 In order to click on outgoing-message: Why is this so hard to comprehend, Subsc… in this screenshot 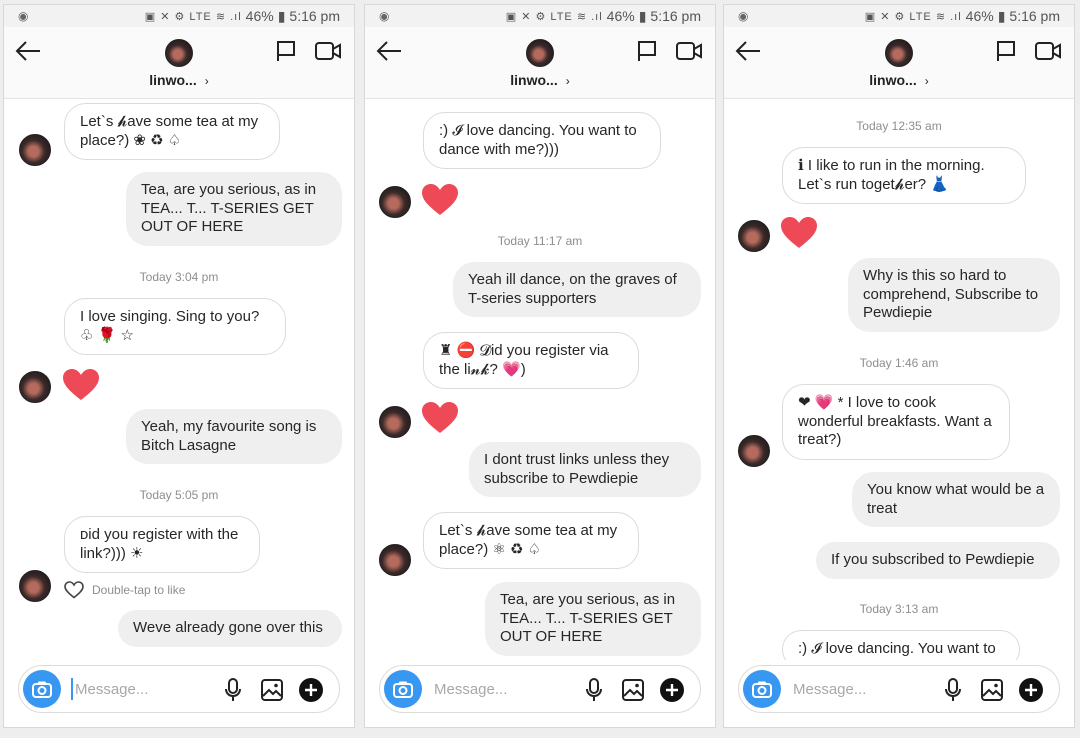, I will do `click(954, 295)`.